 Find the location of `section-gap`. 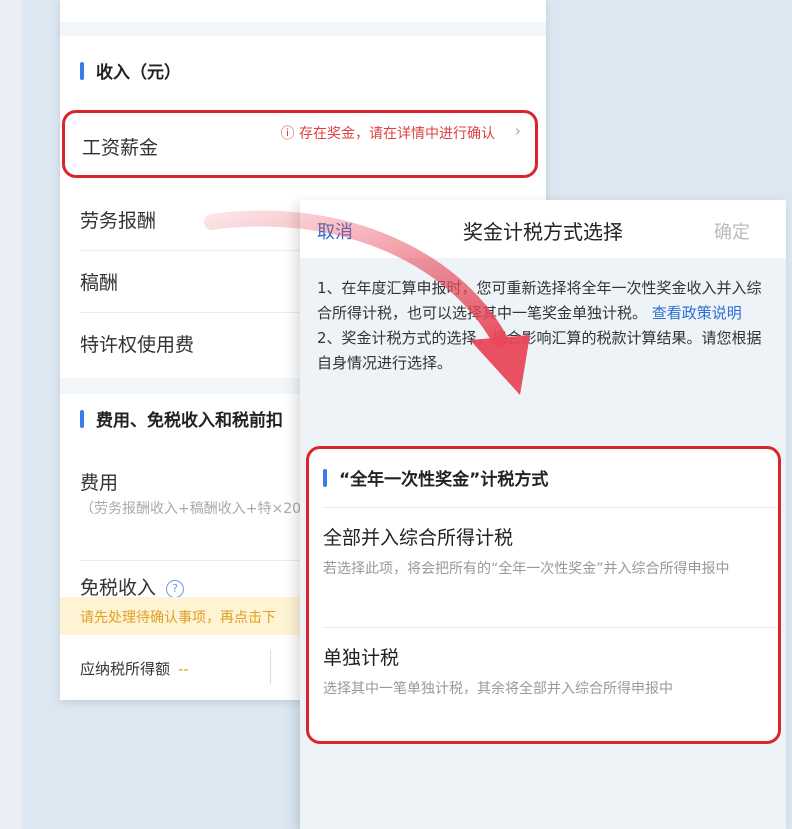

section-gap is located at coordinates (303, 29).